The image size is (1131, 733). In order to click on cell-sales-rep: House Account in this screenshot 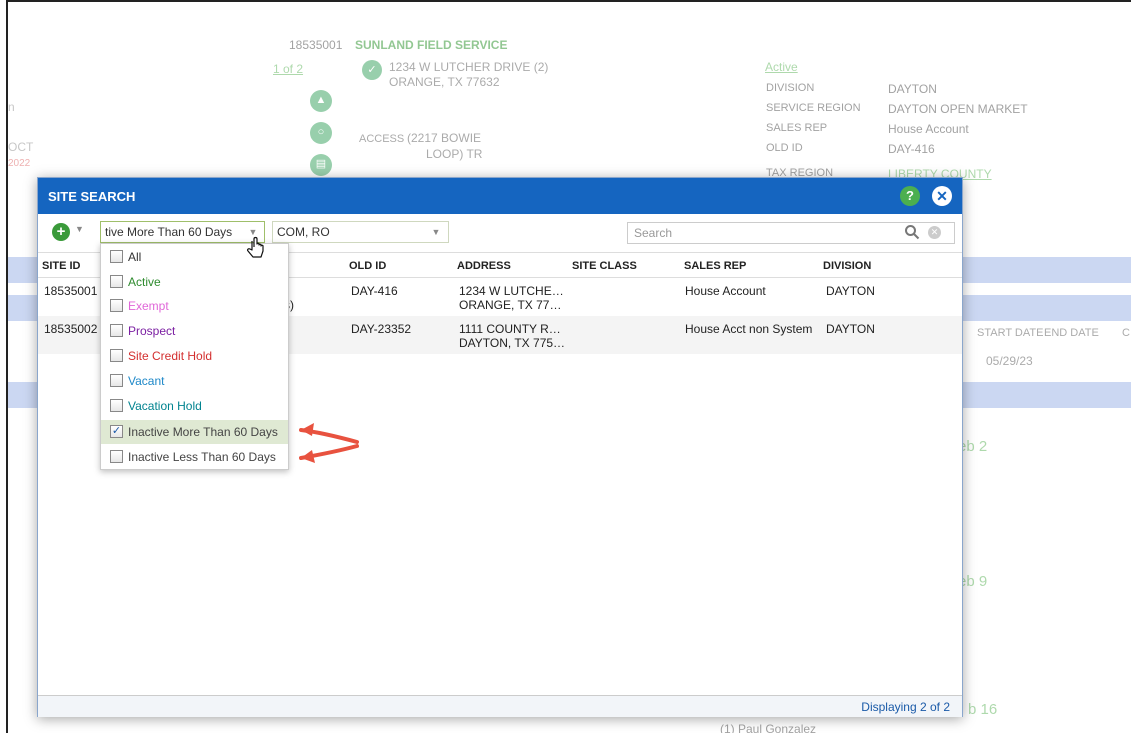, I will do `click(725, 291)`.